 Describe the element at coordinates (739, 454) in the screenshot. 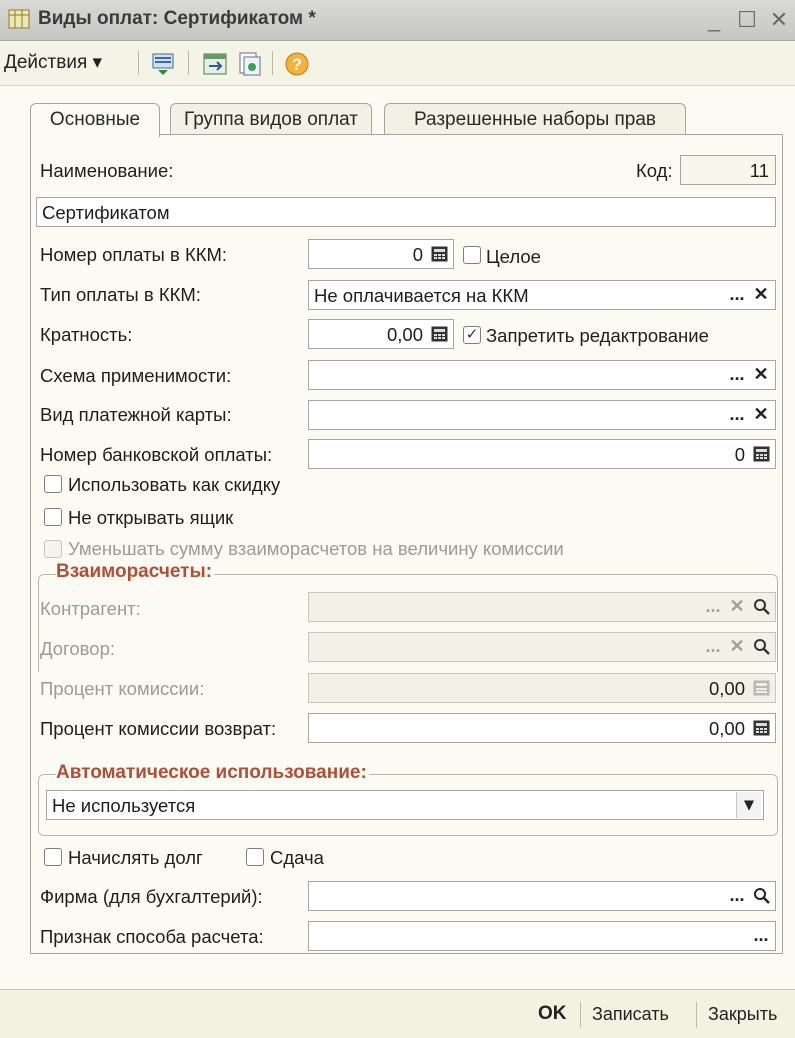

I see `bank-number-value: 0` at that location.